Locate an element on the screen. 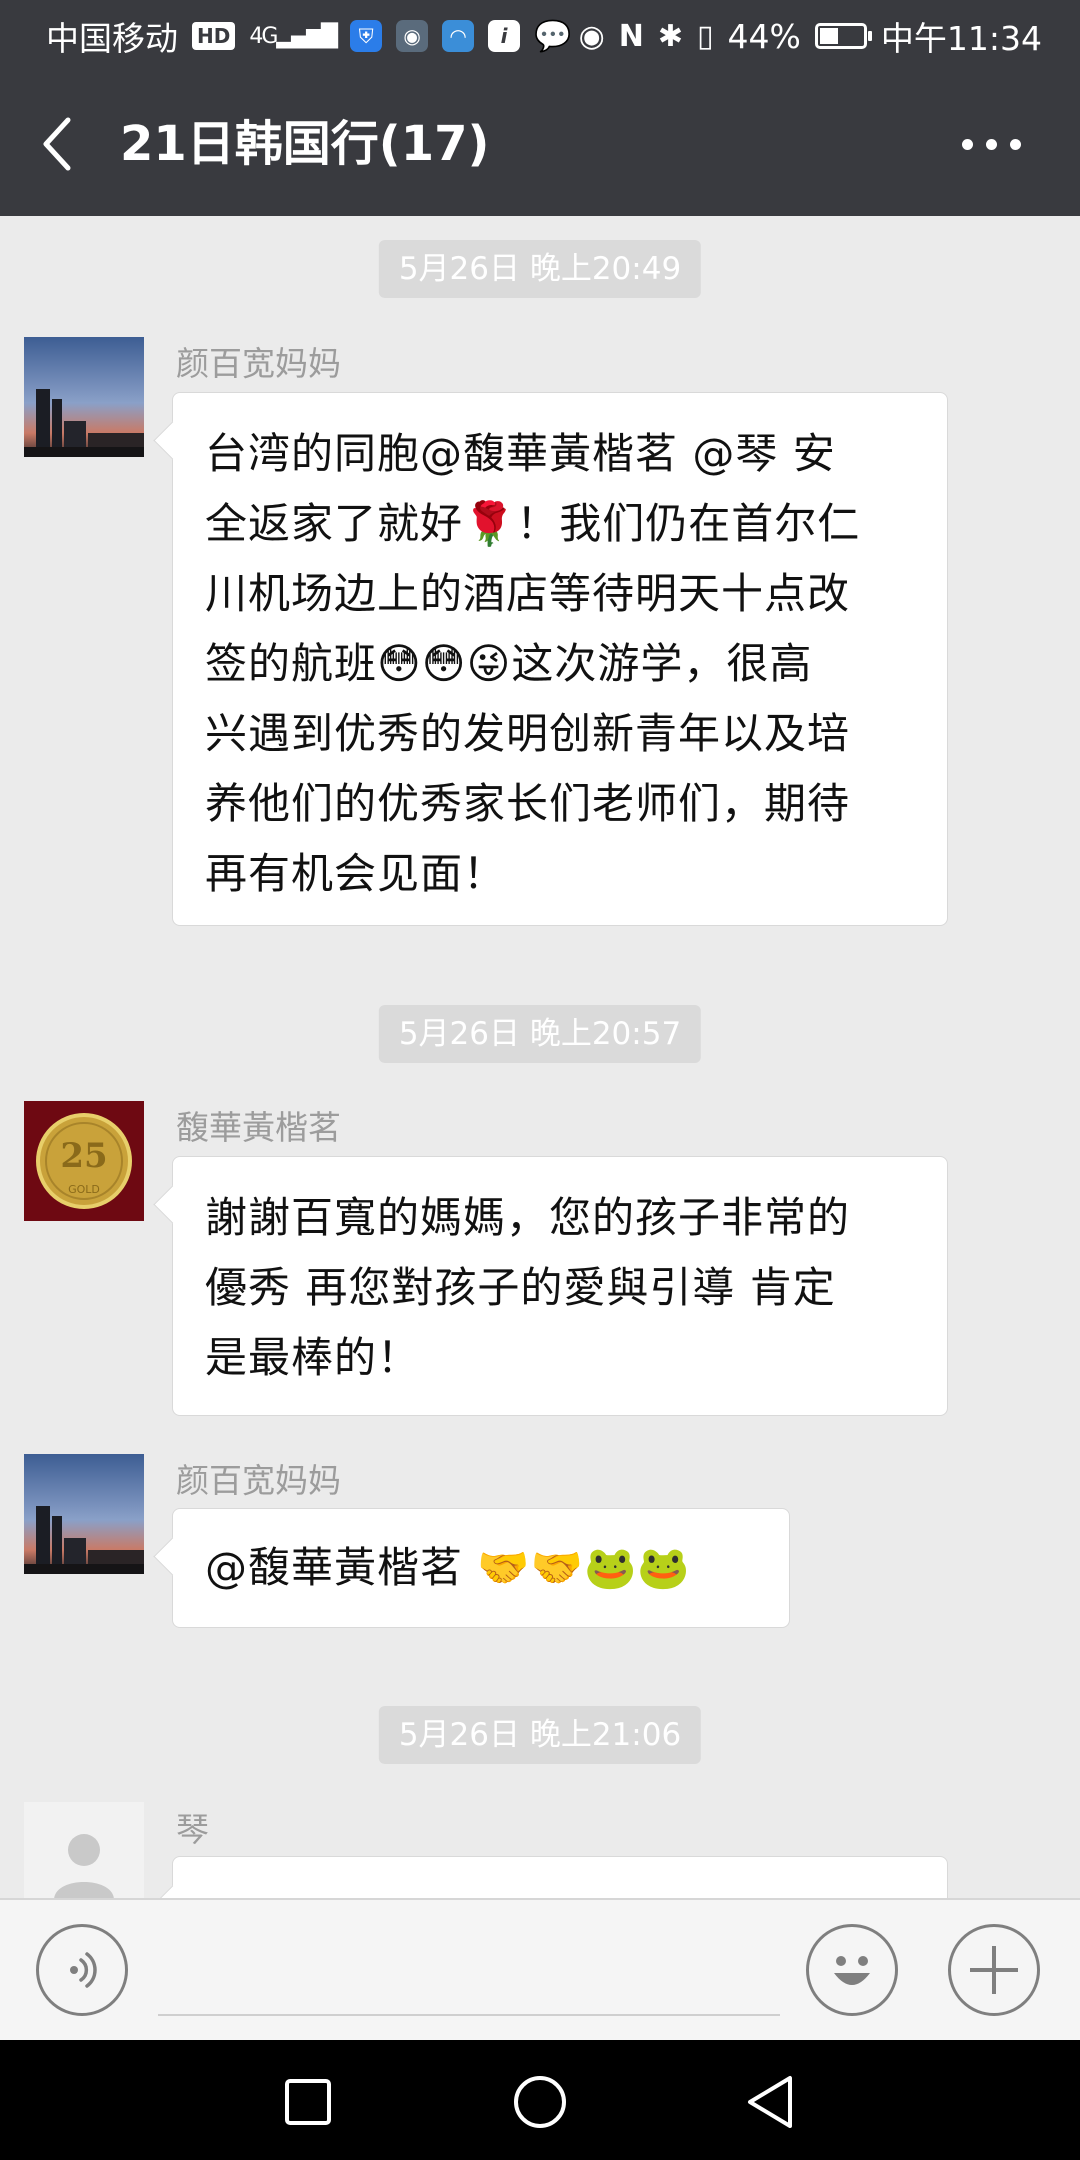 Image resolution: width=1080 pixels, height=2160 pixels. chat-title: 21日韩国行(17) is located at coordinates (305, 144).